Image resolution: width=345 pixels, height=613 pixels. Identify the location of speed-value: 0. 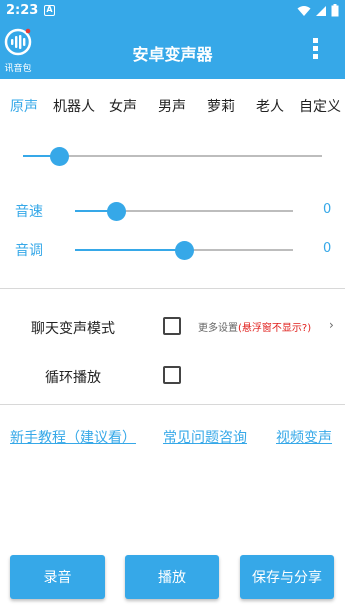
(327, 209).